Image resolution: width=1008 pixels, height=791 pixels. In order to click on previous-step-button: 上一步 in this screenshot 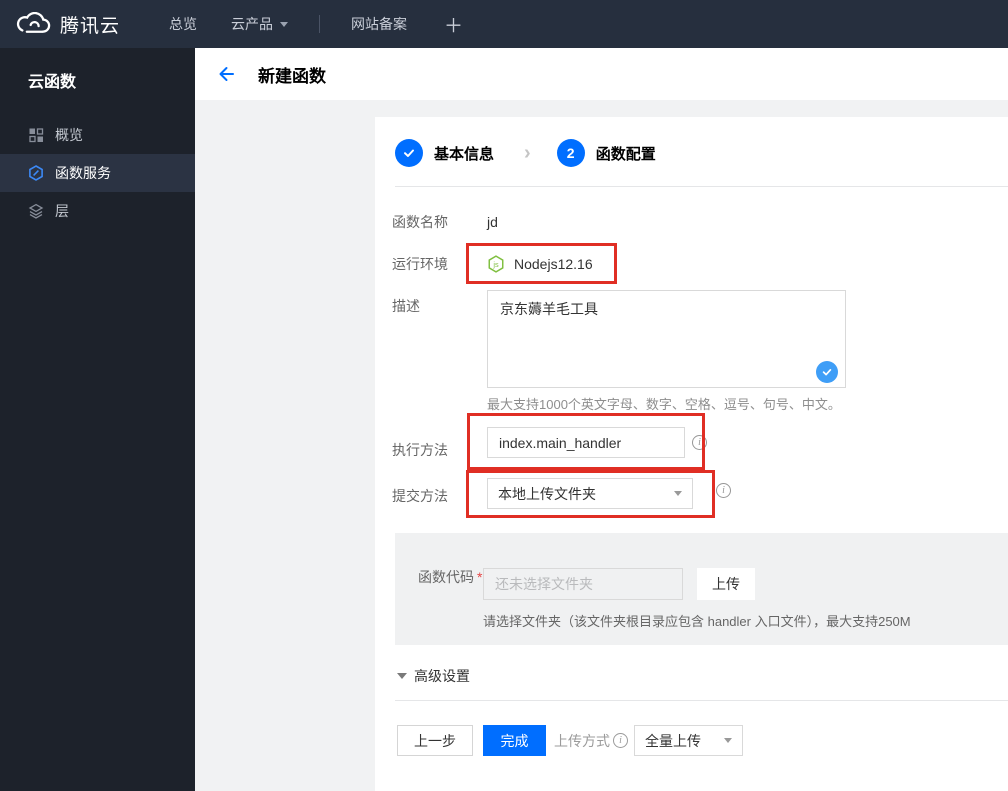, I will do `click(435, 740)`.